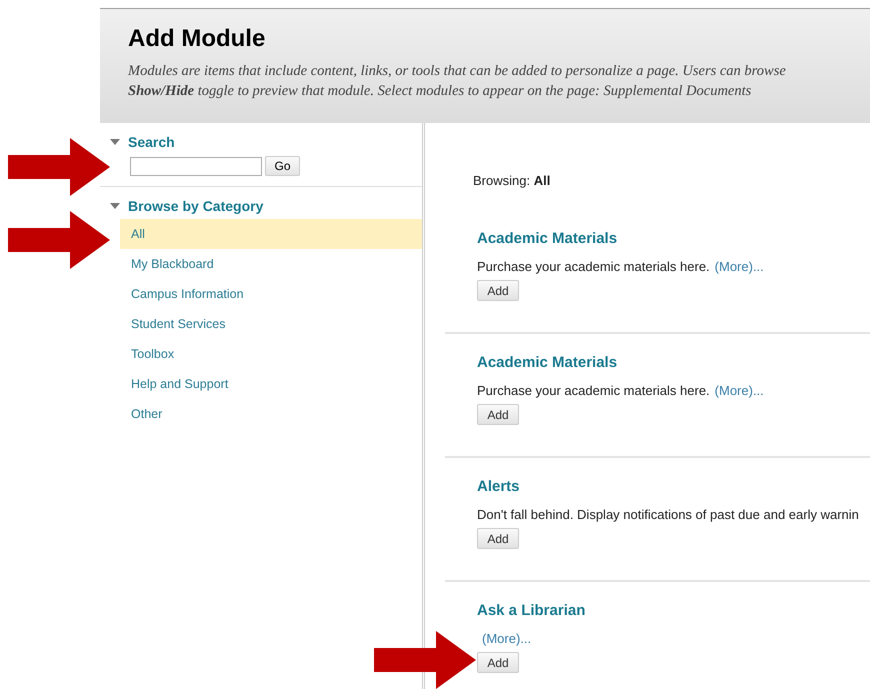 The image size is (870, 689). I want to click on module-title: Ask a Librarian, so click(673, 610).